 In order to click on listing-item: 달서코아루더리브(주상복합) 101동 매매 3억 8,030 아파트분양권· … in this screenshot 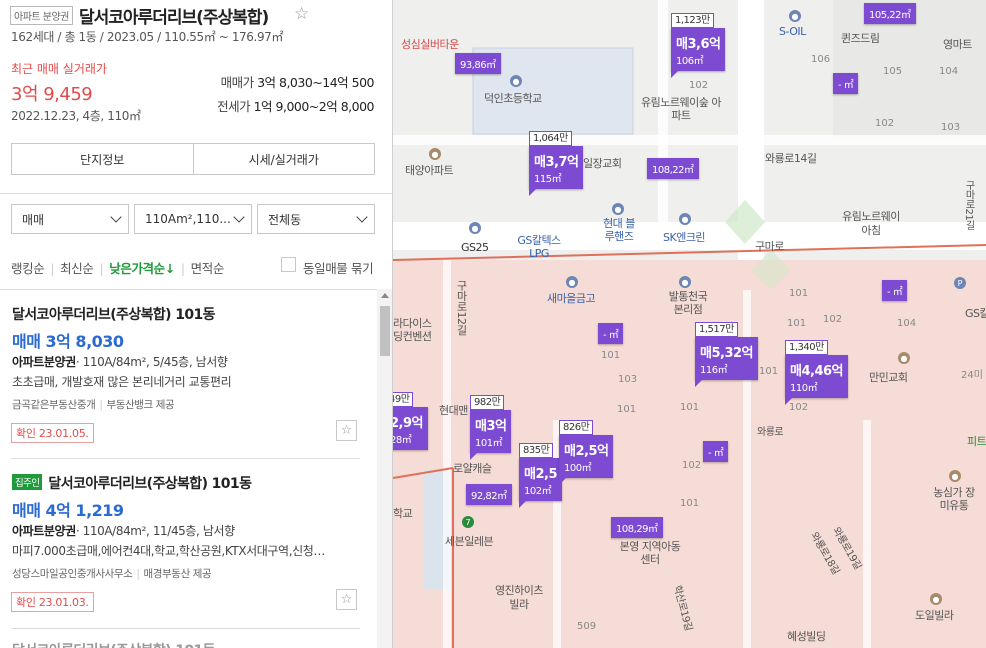, I will do `click(187, 374)`.